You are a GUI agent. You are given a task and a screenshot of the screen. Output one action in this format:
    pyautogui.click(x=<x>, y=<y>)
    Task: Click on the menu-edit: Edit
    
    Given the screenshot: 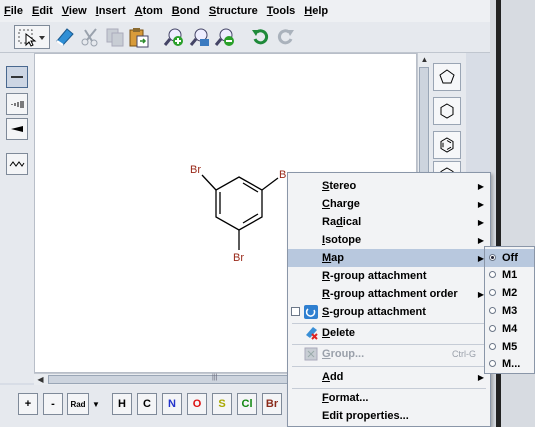 What is the action you would take?
    pyautogui.click(x=42, y=11)
    